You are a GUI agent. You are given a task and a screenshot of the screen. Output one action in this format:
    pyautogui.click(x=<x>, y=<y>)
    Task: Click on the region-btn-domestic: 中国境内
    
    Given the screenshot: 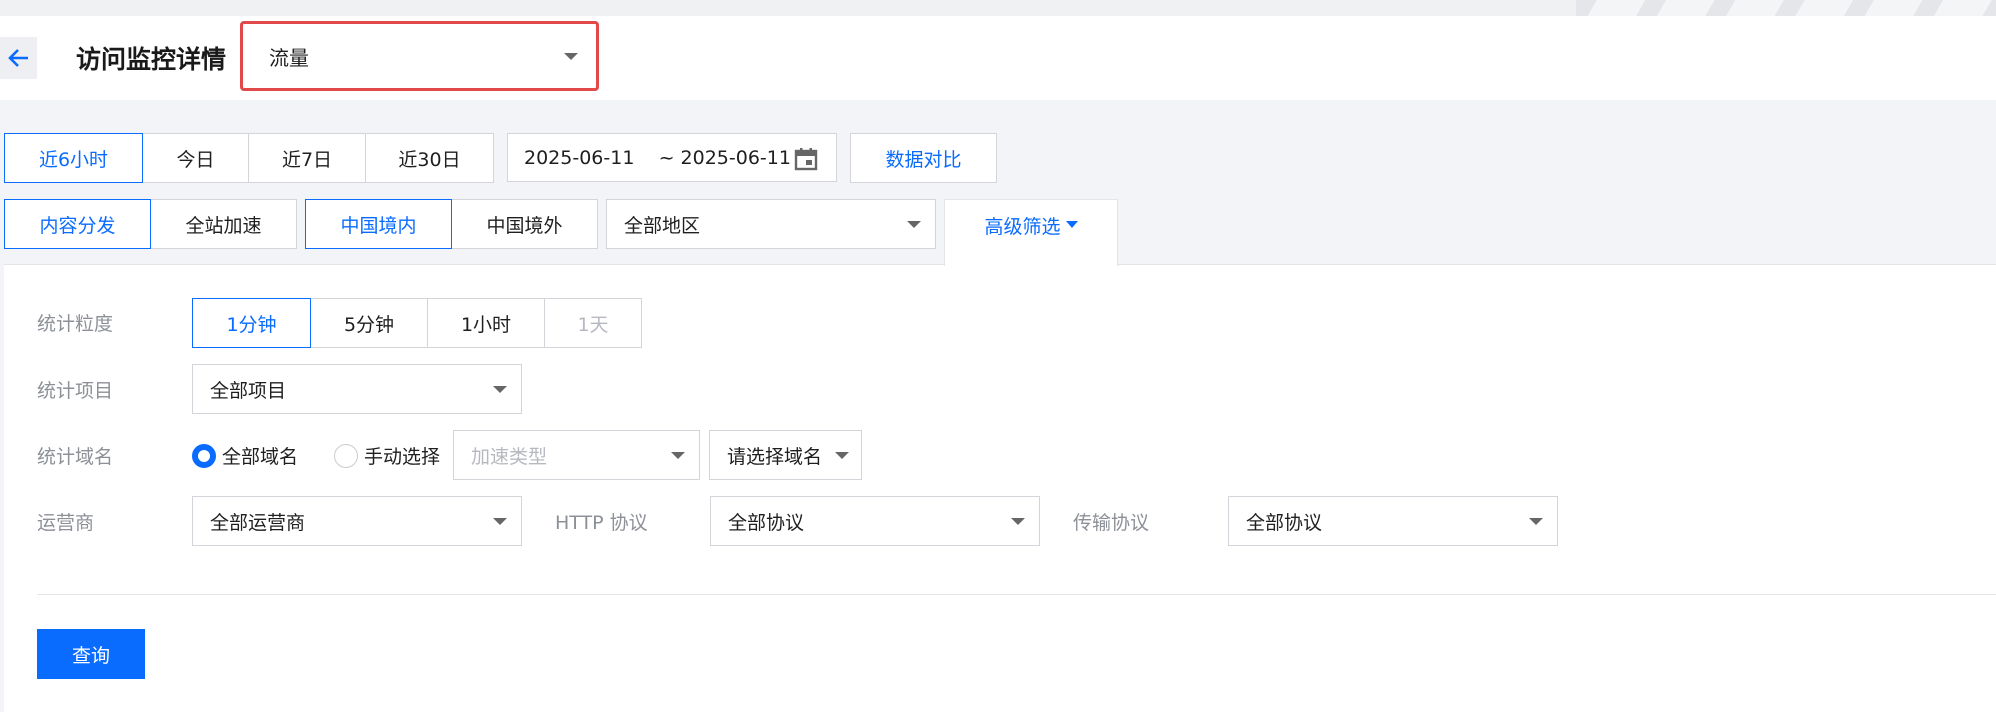 What is the action you would take?
    pyautogui.click(x=378, y=224)
    